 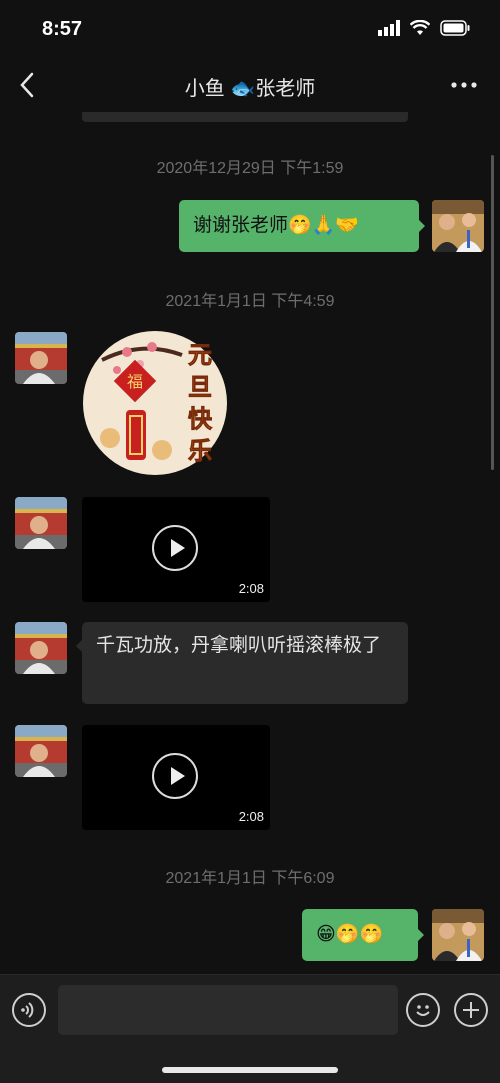 What do you see at coordinates (245, 117) in the screenshot?
I see `previous-message-bubble` at bounding box center [245, 117].